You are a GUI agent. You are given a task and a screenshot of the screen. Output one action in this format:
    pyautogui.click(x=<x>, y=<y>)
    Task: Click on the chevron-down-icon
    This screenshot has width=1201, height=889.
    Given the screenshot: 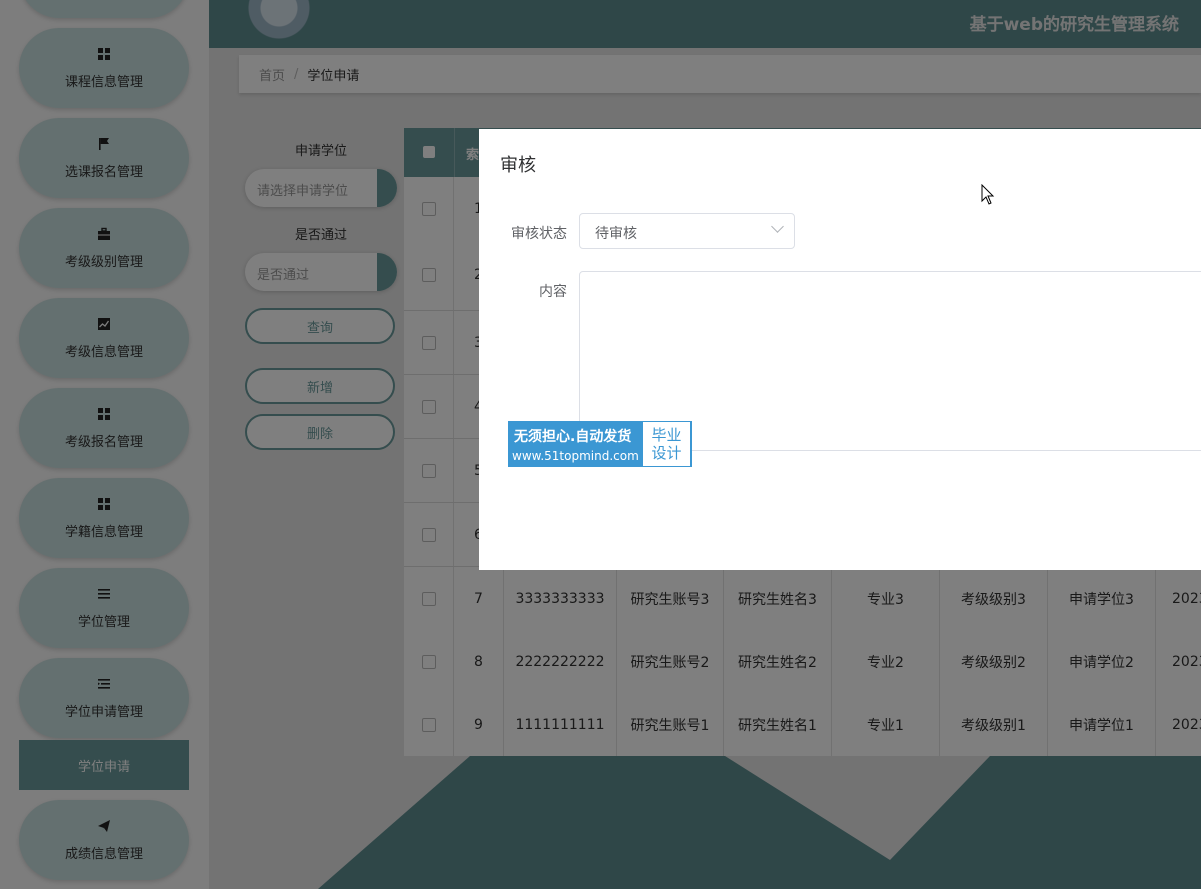 What is the action you would take?
    pyautogui.click(x=777, y=226)
    